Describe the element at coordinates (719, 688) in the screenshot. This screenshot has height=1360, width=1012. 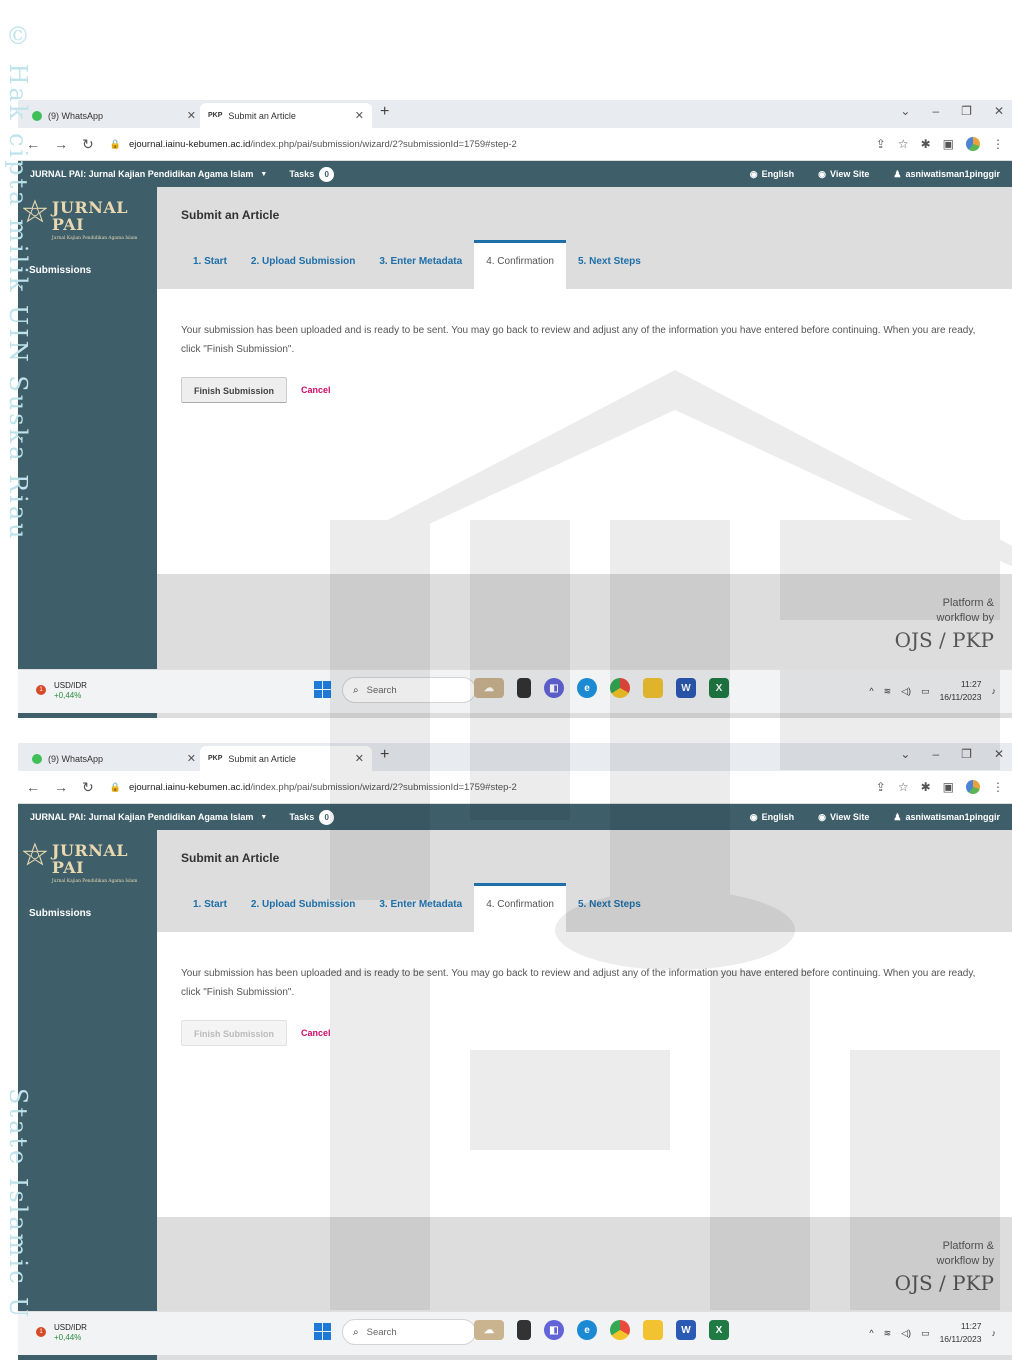
I see `excel-icon: X` at that location.